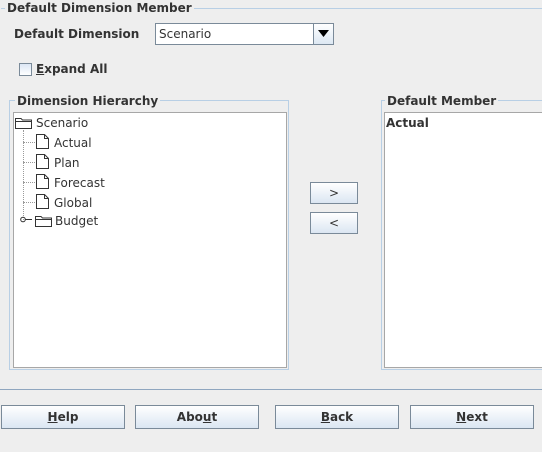  What do you see at coordinates (77, 34) in the screenshot?
I see `default-dimension-label: Default Dimension` at bounding box center [77, 34].